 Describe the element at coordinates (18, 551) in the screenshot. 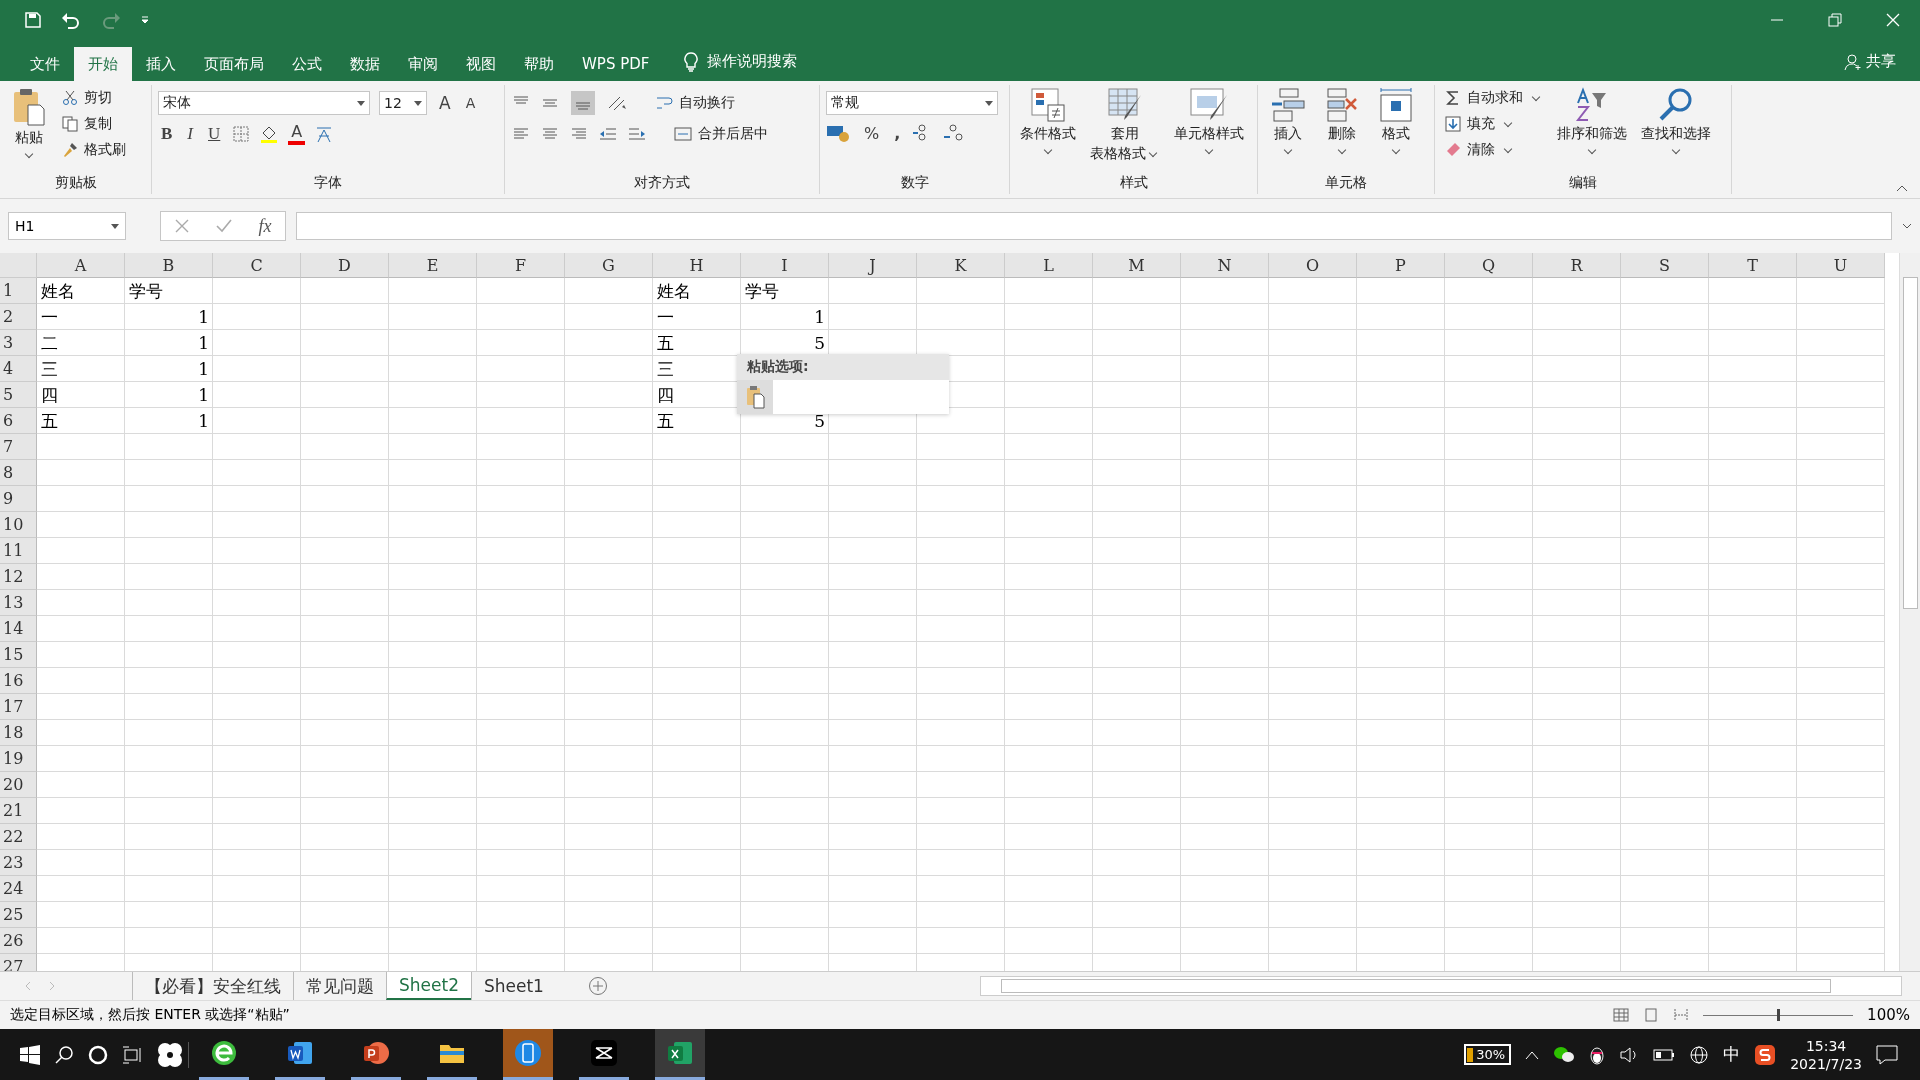

I see `row-header: 11` at that location.